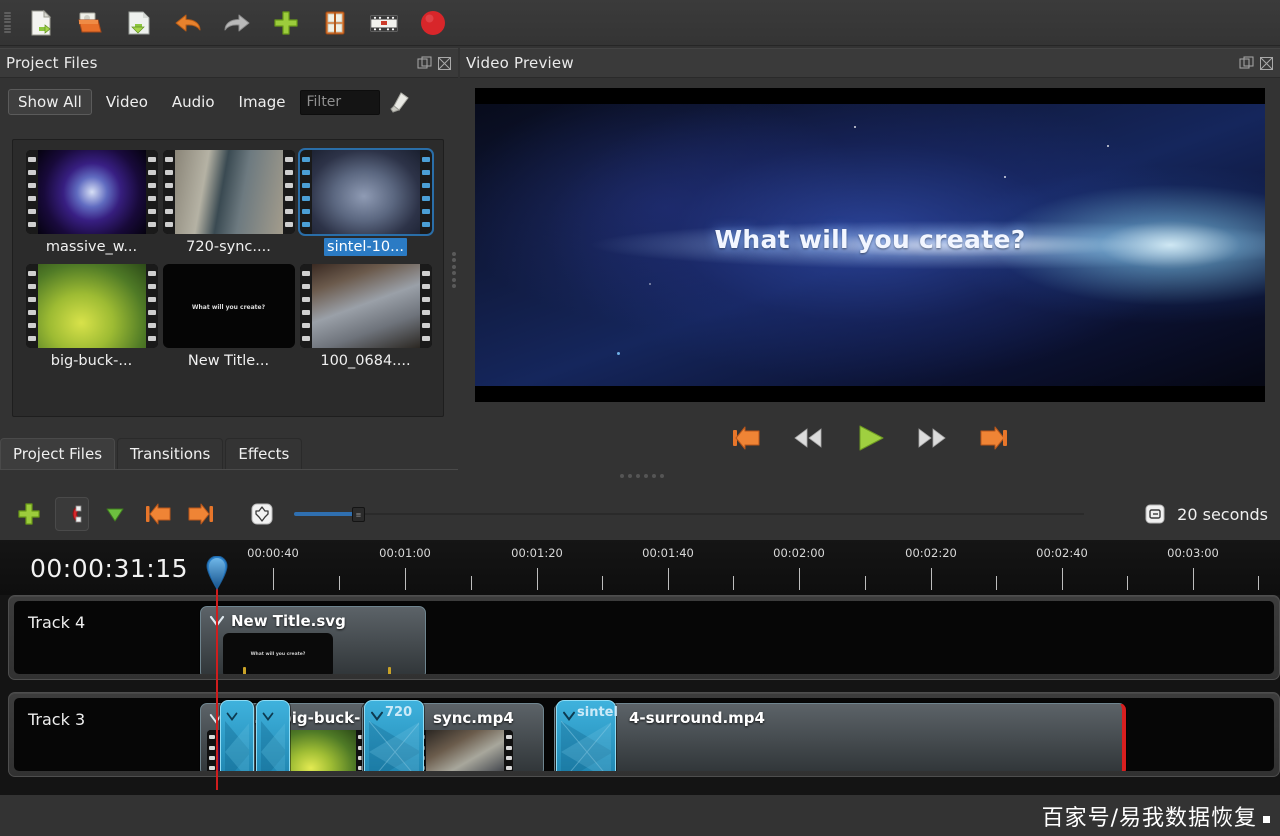 The height and width of the screenshot is (836, 1280). Describe the element at coordinates (870, 394) in the screenshot. I see `letterbox-bottom` at that location.